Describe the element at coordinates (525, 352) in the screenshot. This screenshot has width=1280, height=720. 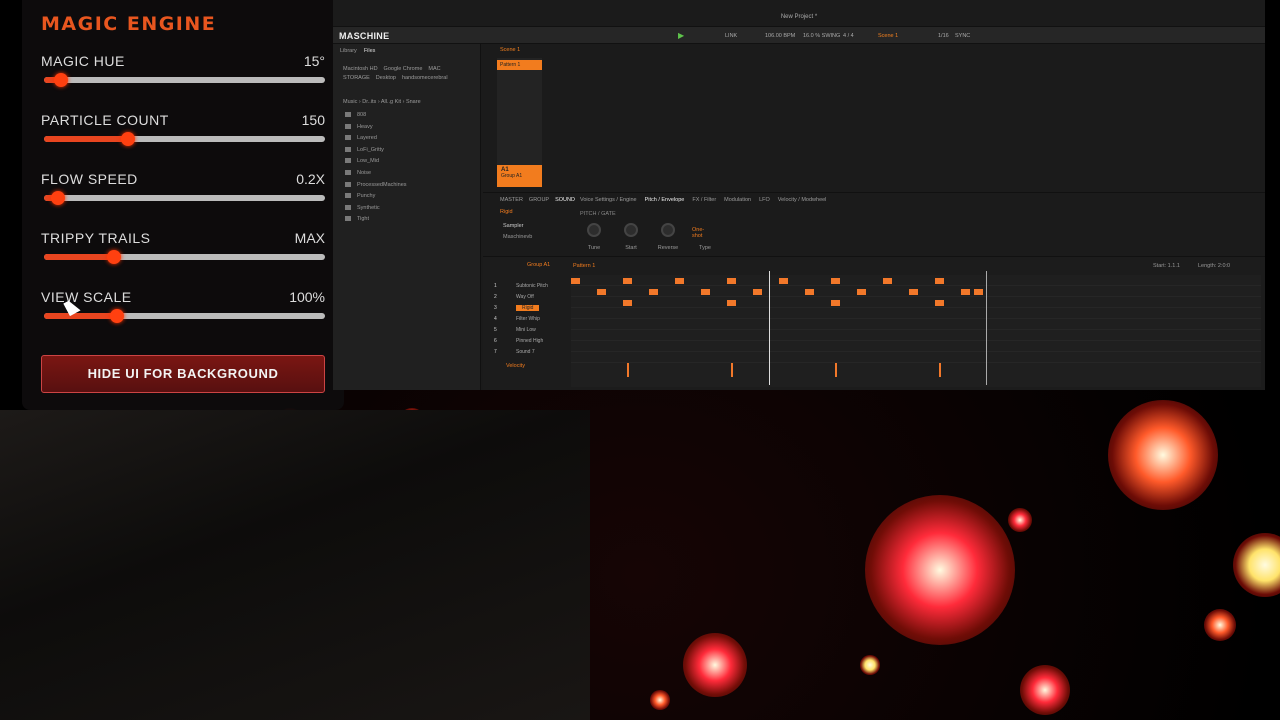
I see `sound-slot: Sound 7` at that location.